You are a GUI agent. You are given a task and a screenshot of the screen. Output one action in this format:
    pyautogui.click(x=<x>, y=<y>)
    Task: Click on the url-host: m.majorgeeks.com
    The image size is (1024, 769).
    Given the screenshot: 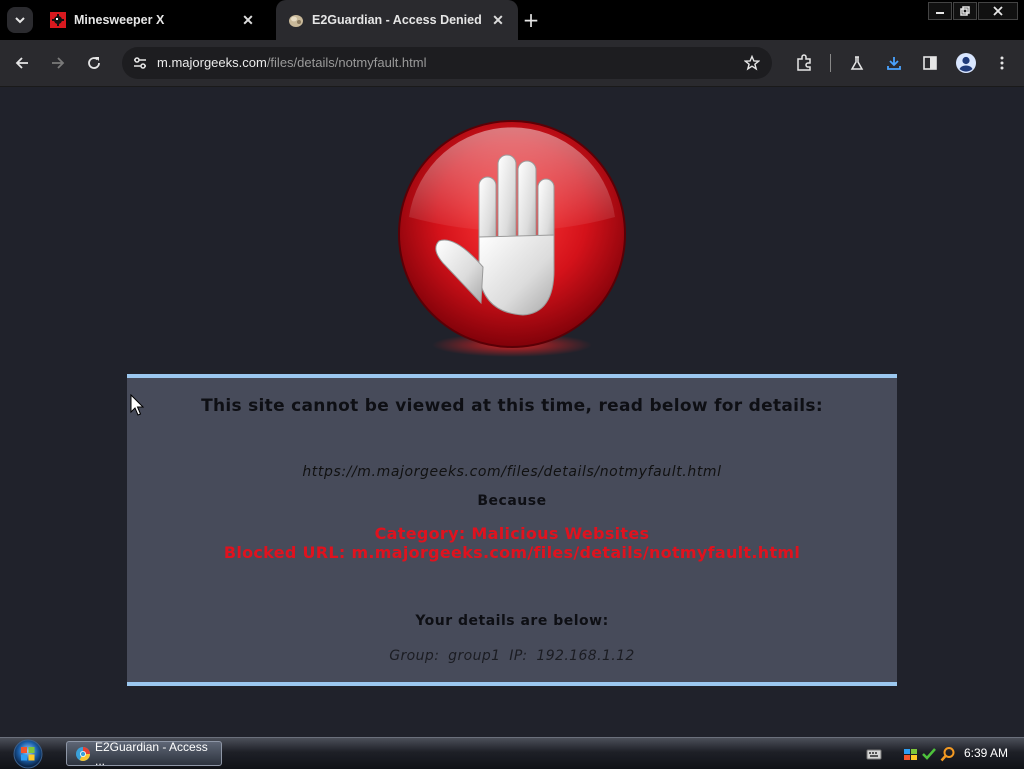 What is the action you would take?
    pyautogui.click(x=212, y=62)
    